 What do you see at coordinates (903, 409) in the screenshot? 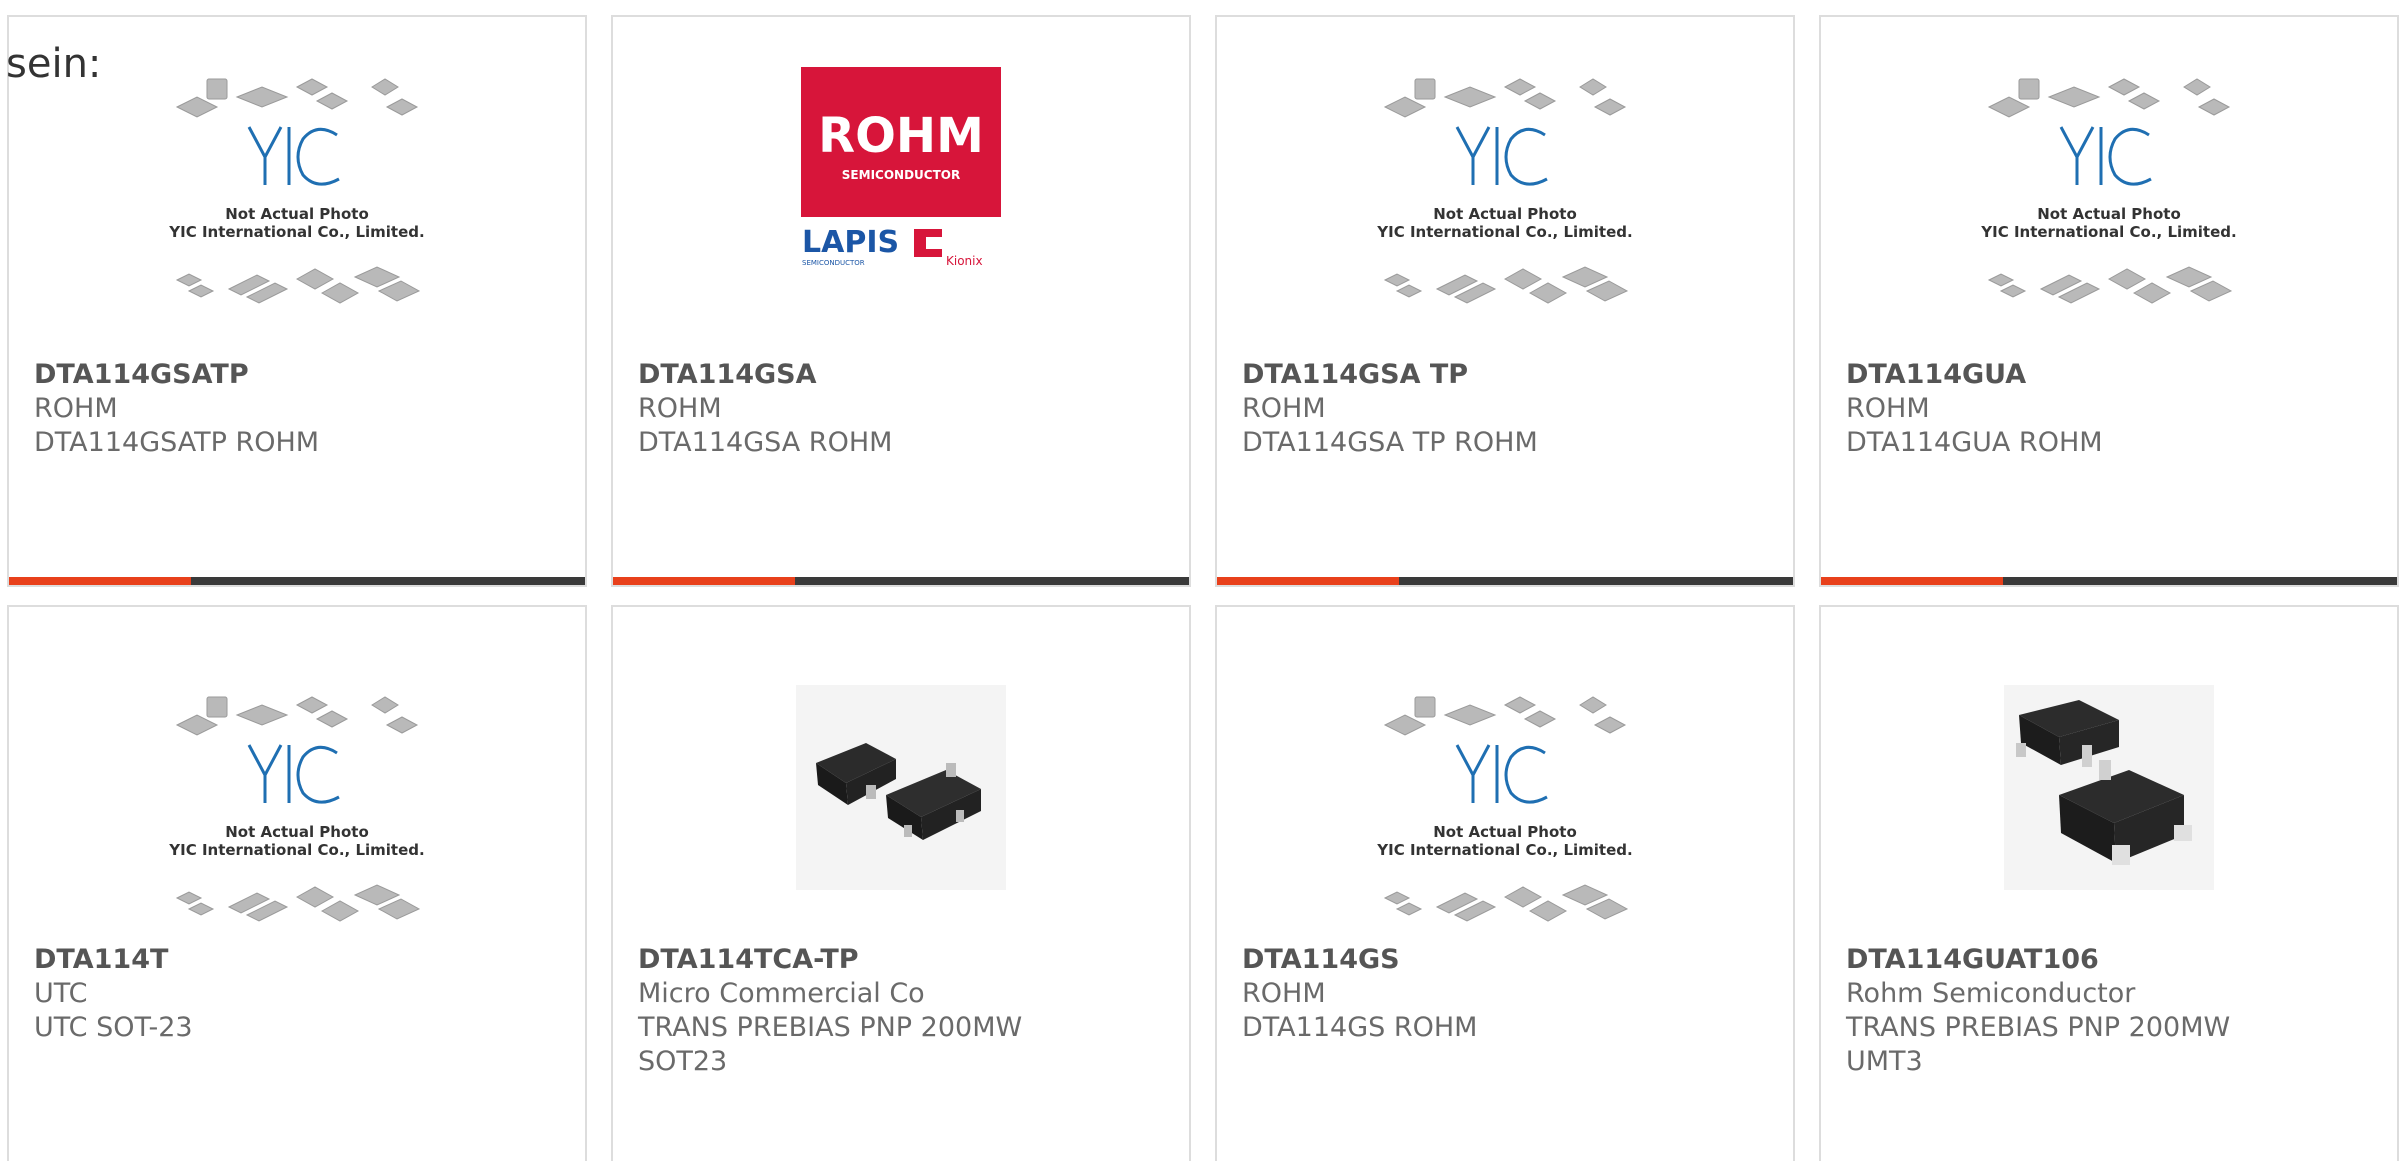
I see `product-info: DTA114GSA ROHM DTA114GSA ROHM` at bounding box center [903, 409].